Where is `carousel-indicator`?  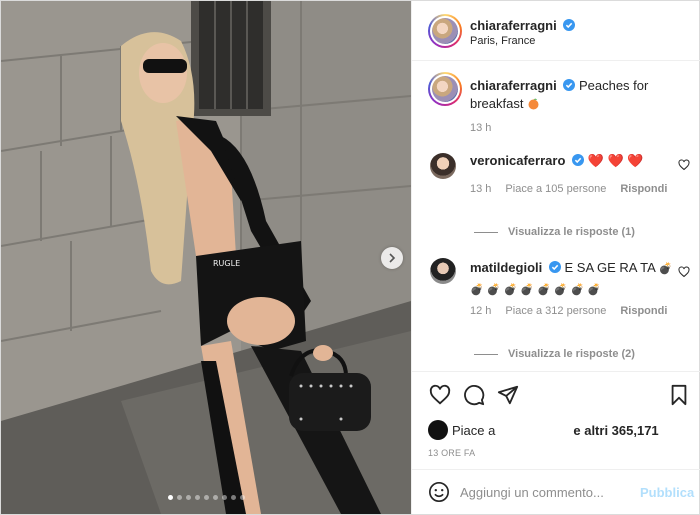
carousel-indicator is located at coordinates (206, 497).